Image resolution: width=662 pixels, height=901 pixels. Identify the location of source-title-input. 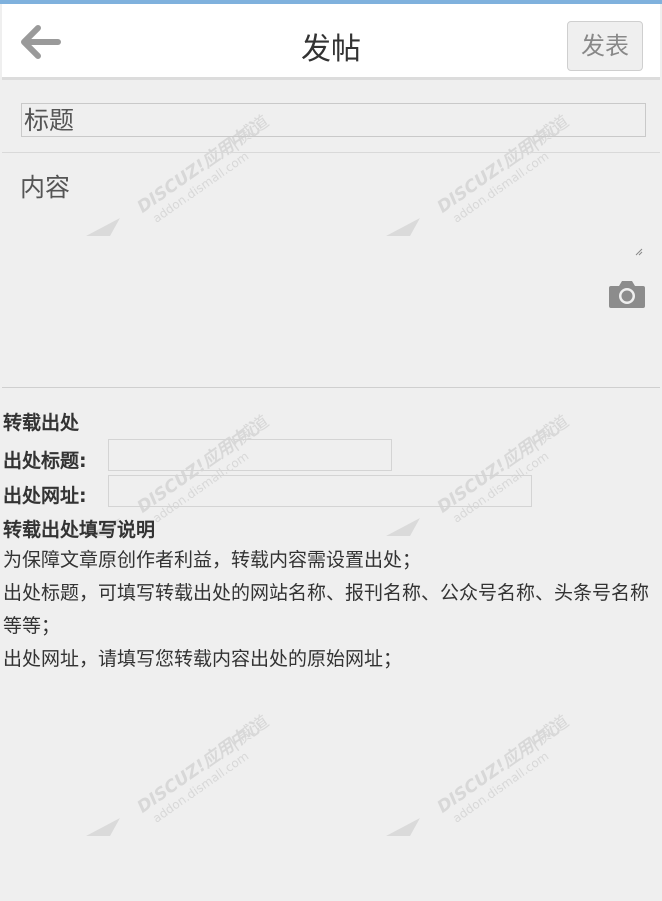
(250, 455).